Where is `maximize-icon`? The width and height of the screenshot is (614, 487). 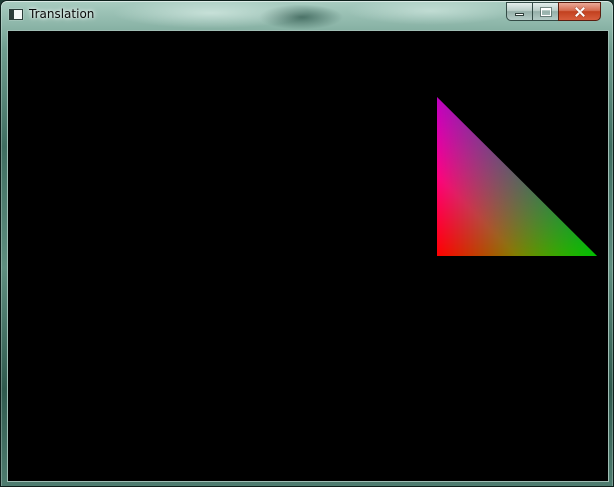
maximize-icon is located at coordinates (545, 11).